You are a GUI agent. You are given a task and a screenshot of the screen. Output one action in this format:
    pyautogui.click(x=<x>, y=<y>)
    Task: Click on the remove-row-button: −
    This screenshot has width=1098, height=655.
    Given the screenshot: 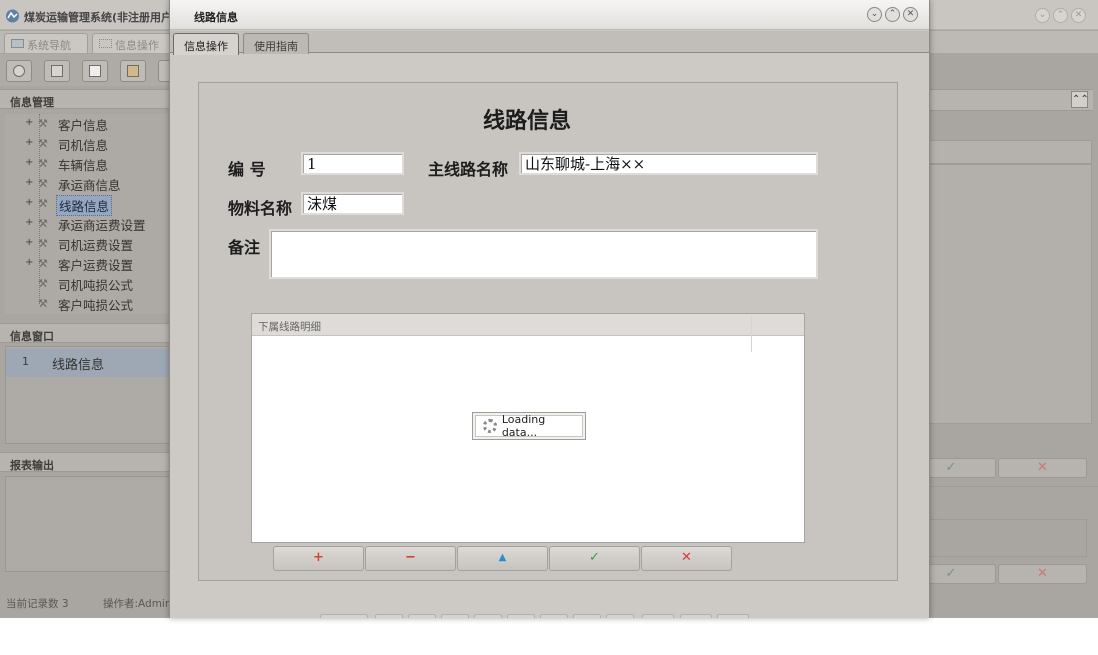 What is the action you would take?
    pyautogui.click(x=410, y=558)
    